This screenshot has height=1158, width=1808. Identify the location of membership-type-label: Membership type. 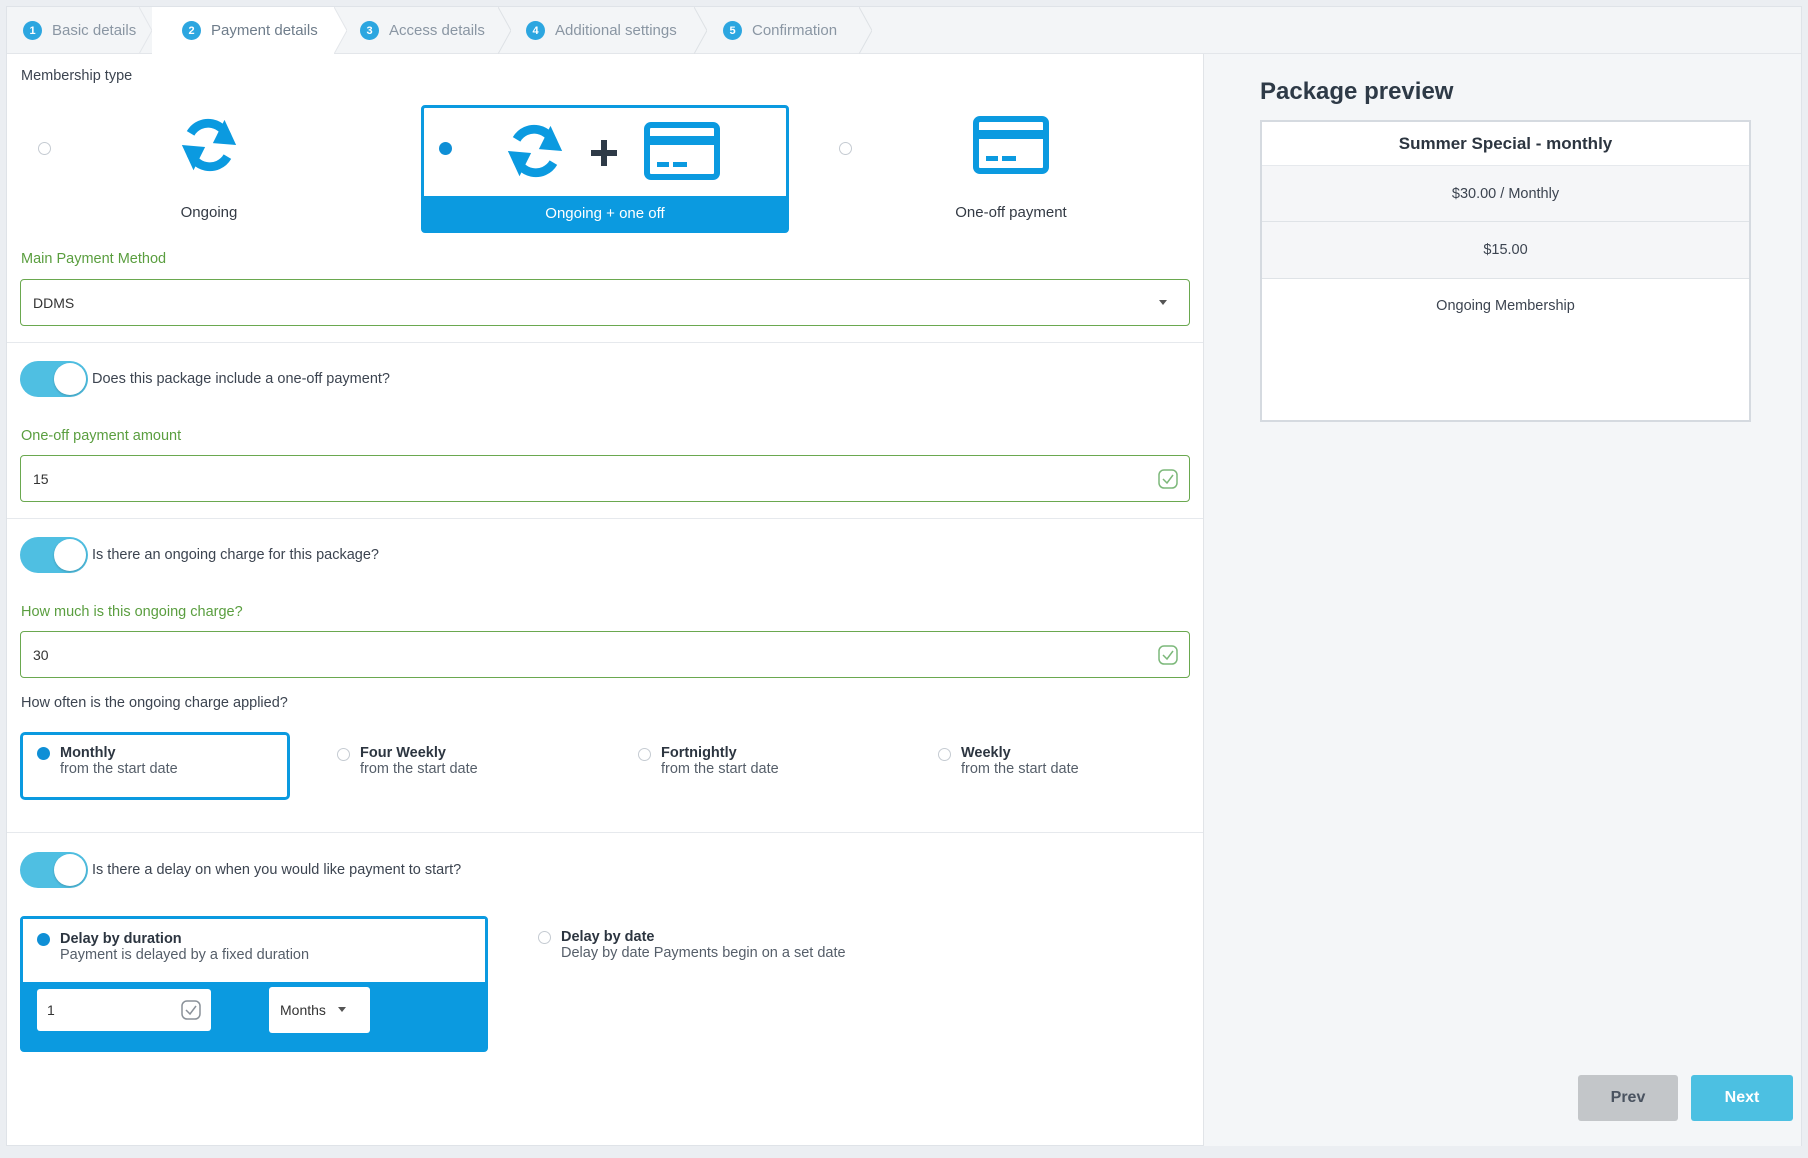
(77, 76).